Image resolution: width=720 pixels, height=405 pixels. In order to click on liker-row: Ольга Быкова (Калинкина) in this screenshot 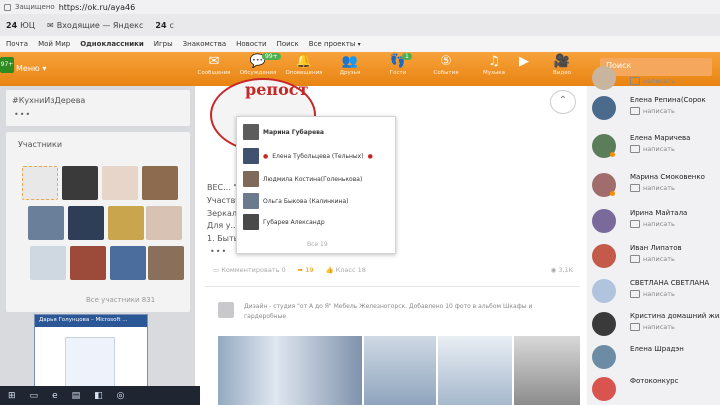, I will do `click(296, 201)`.